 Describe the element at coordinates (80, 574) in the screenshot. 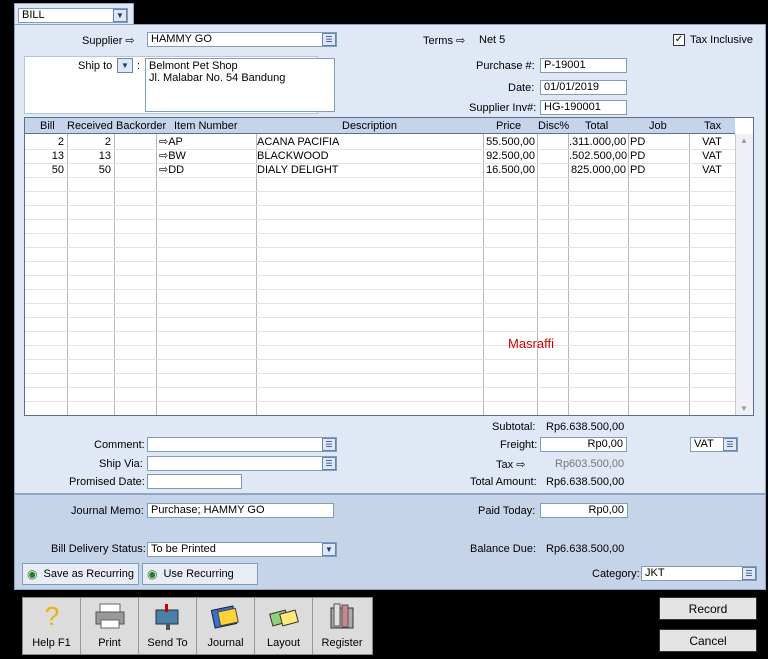

I see `save-as-recurring-button: ◉ Save as Recurring` at that location.